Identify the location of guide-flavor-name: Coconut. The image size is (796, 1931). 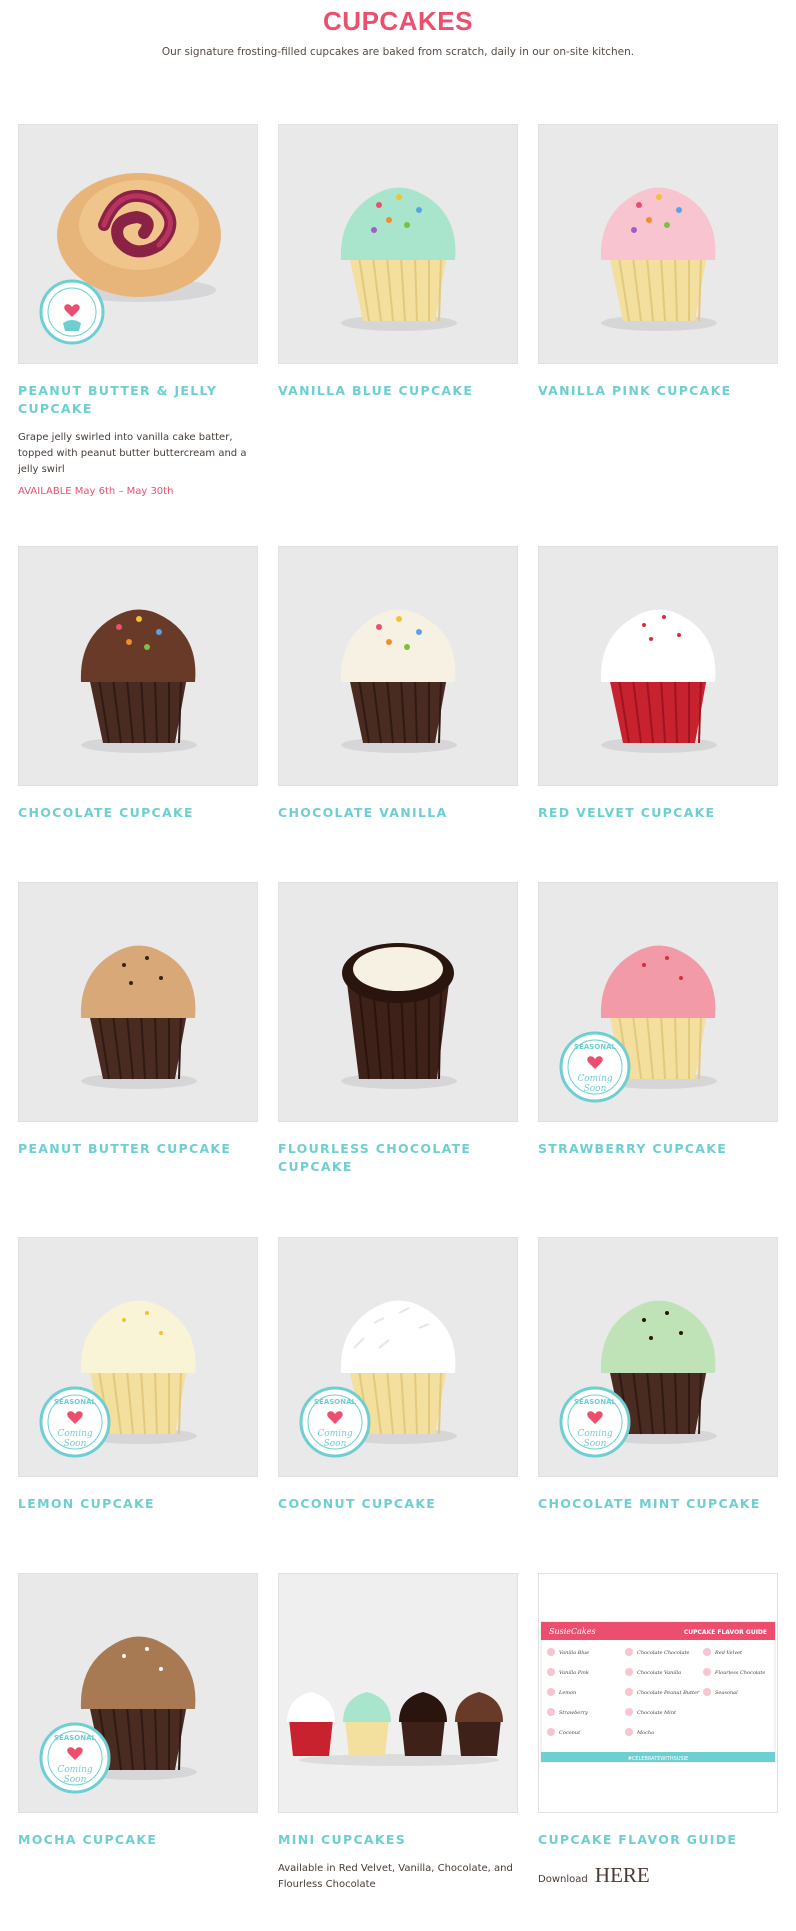
(570, 1733).